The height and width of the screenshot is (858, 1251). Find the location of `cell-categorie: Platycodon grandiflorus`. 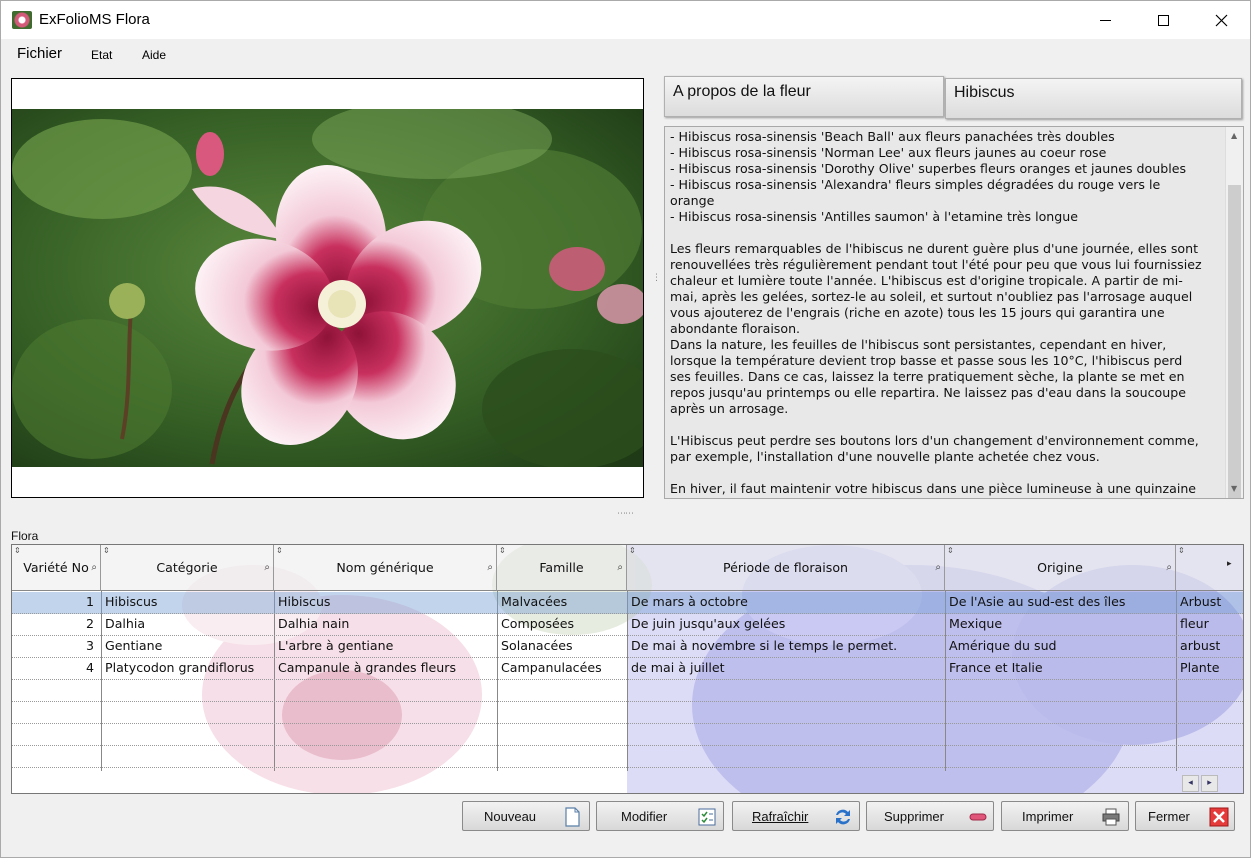

cell-categorie: Platycodon grandiflorus is located at coordinates (180, 667).